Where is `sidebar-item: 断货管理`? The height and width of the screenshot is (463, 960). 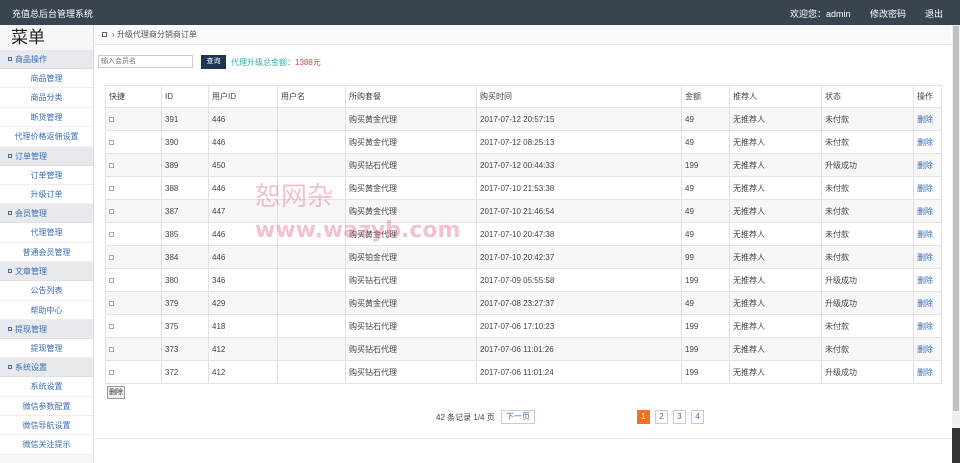 sidebar-item: 断货管理 is located at coordinates (46, 117).